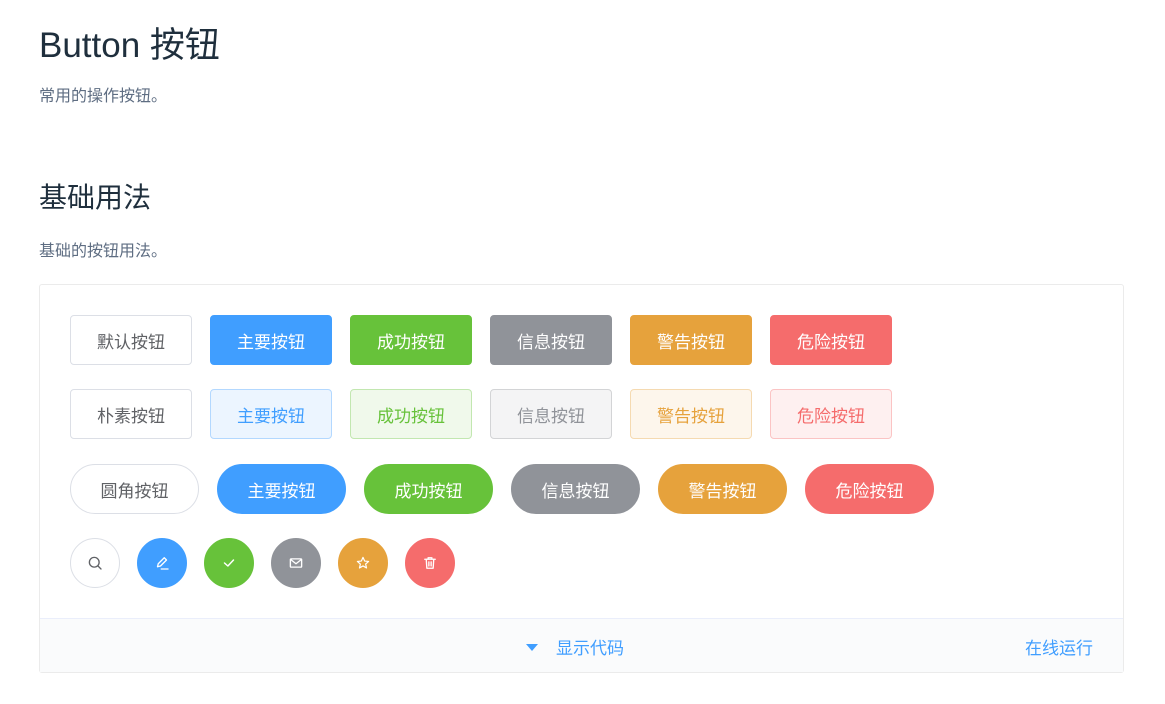 This screenshot has width=1165, height=704. I want to click on plain-primary-button: 主要按钮, so click(271, 414).